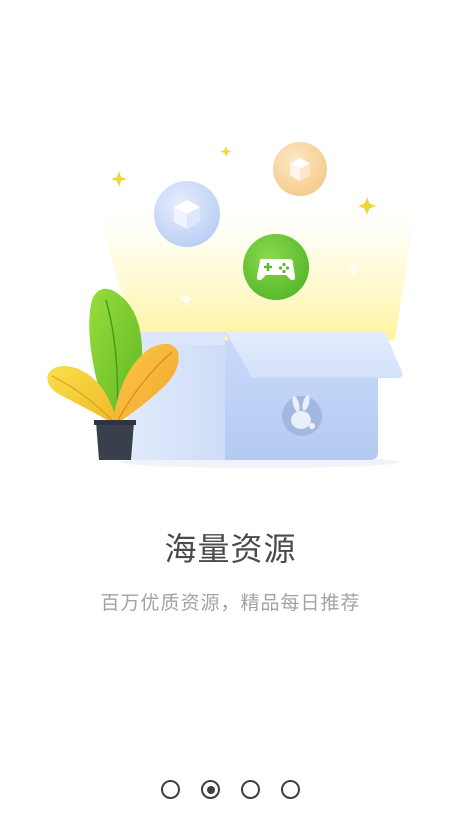 This screenshot has height=827, width=461. Describe the element at coordinates (230, 603) in the screenshot. I see `onboarding-subtitle: 百万优质资源，精品每日推荐` at that location.